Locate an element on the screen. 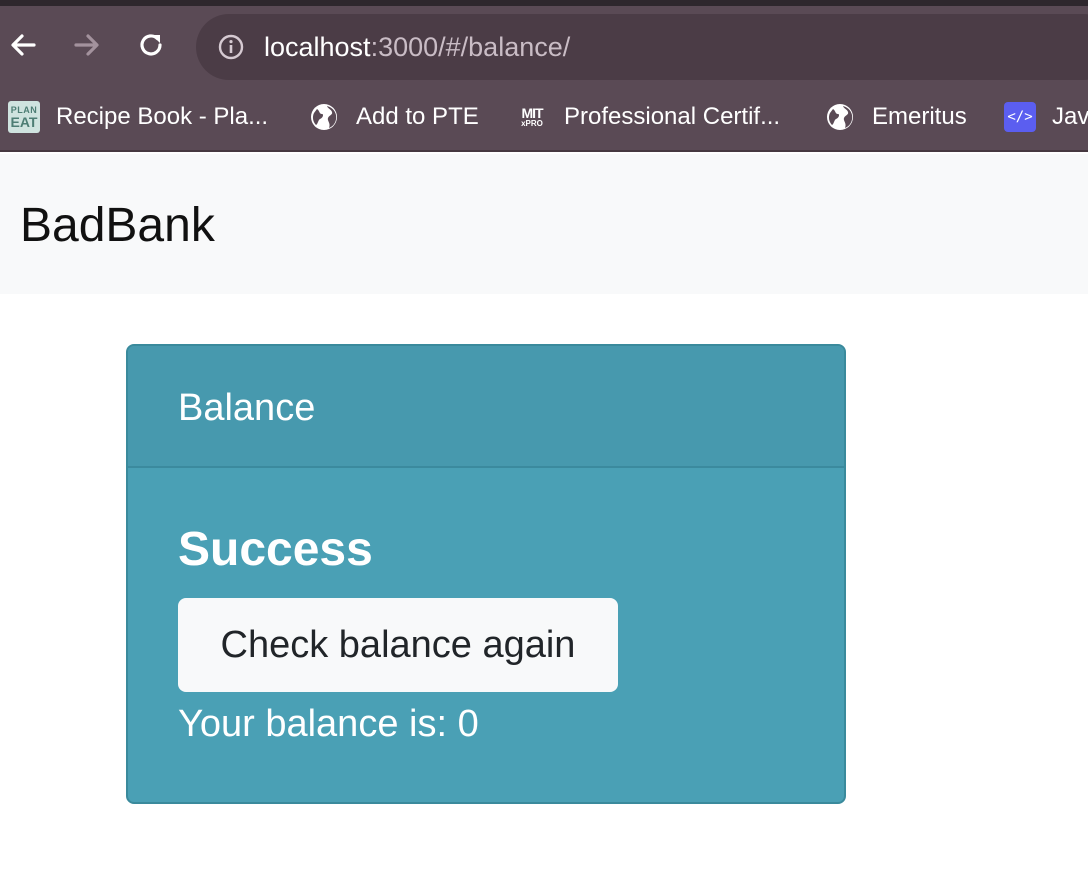 The image size is (1088, 884). mit-xpro-icon: MIT xPRO is located at coordinates (532, 116).